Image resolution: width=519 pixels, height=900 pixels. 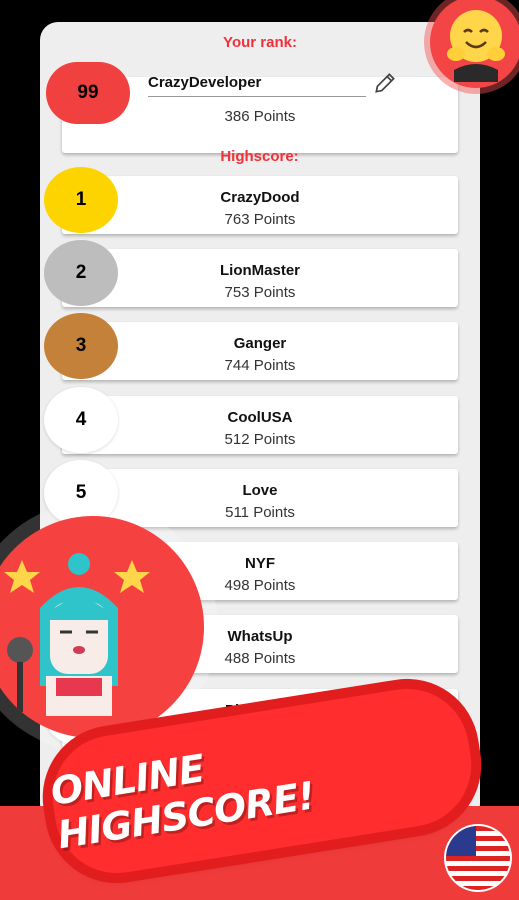 What do you see at coordinates (260, 490) in the screenshot?
I see `row-player-name: Love` at bounding box center [260, 490].